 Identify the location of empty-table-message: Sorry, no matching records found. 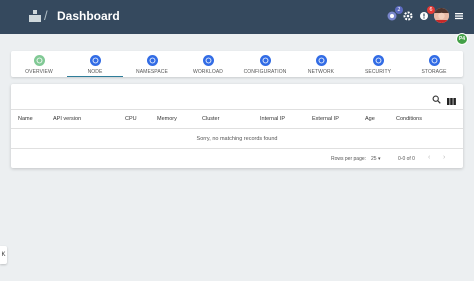
(237, 139).